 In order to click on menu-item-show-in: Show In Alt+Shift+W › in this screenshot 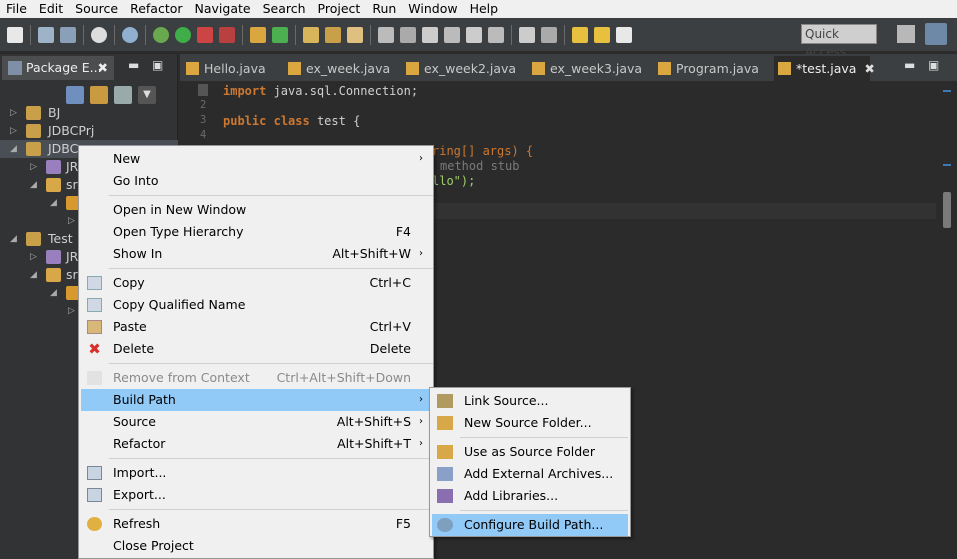, I will do `click(256, 254)`.